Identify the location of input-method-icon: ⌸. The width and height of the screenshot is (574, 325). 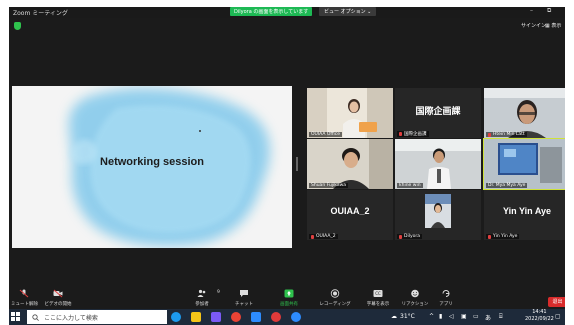
(501, 317).